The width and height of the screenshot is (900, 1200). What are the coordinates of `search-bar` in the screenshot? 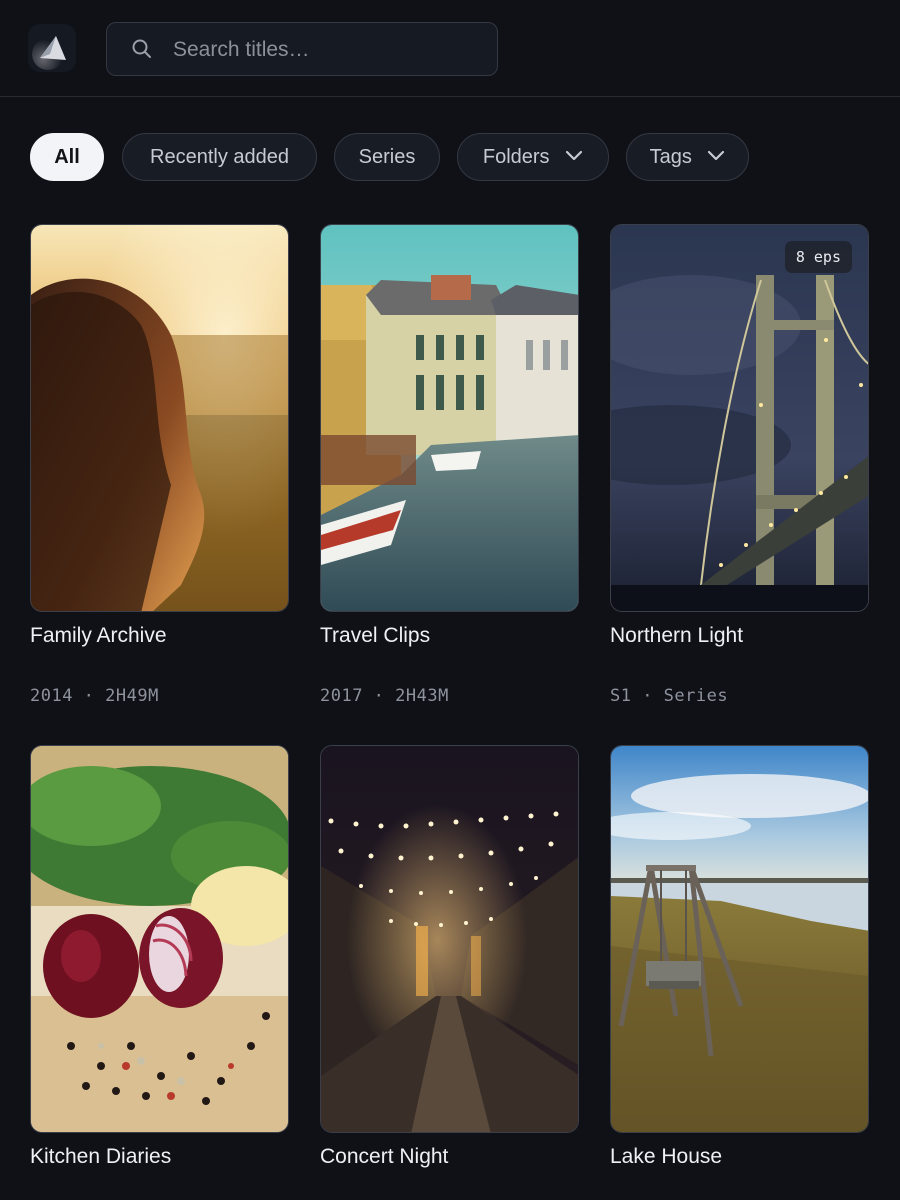 It's located at (302, 49).